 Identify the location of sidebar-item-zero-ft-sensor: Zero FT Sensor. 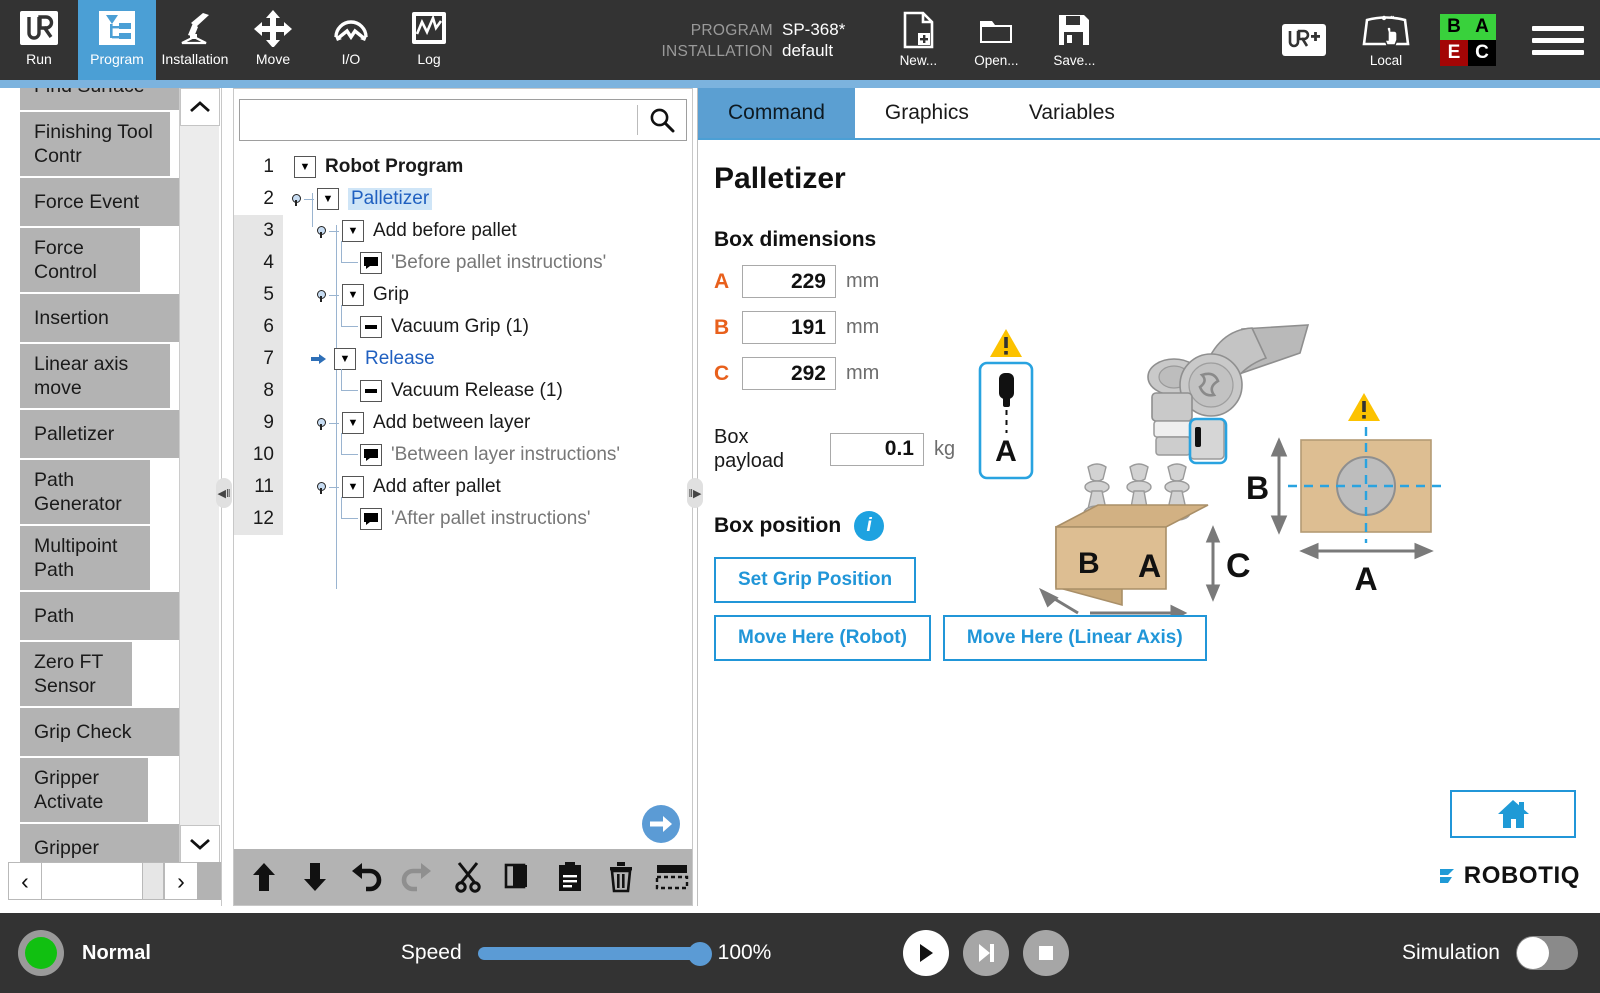
(76, 675).